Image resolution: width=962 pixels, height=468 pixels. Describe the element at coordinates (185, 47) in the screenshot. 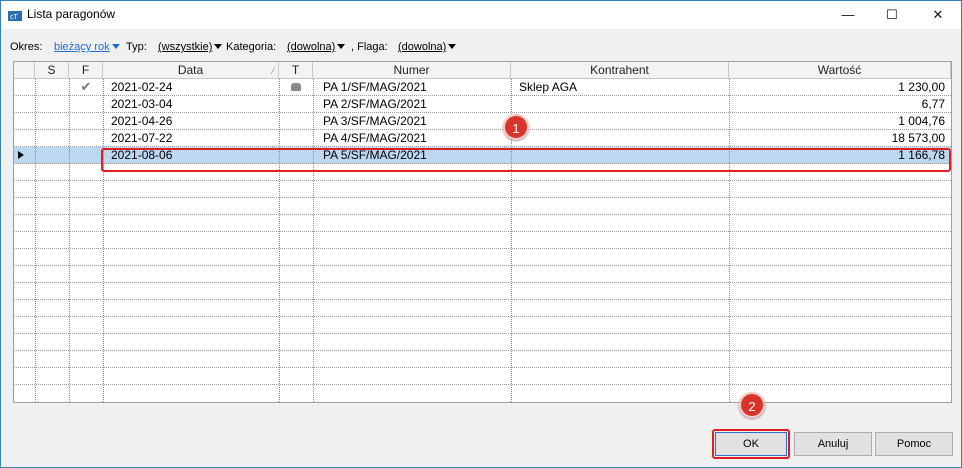

I see `typ-value: (wszystkie)` at that location.